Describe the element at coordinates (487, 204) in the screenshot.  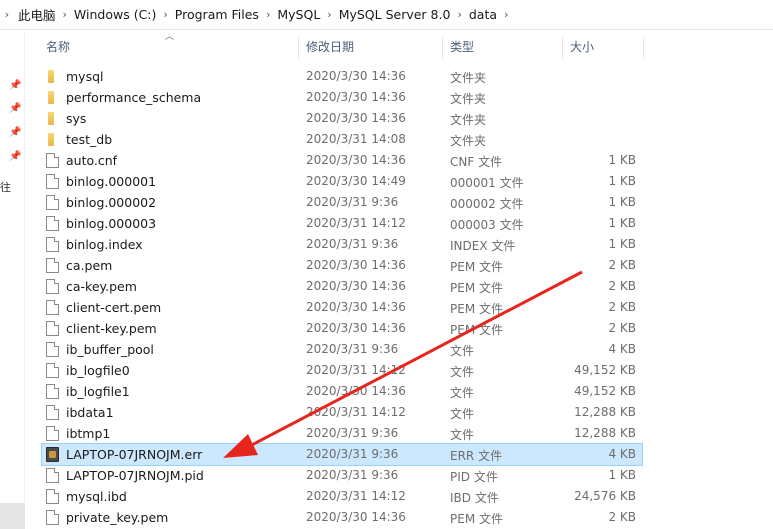
I see `file-type: 000002 文件` at that location.